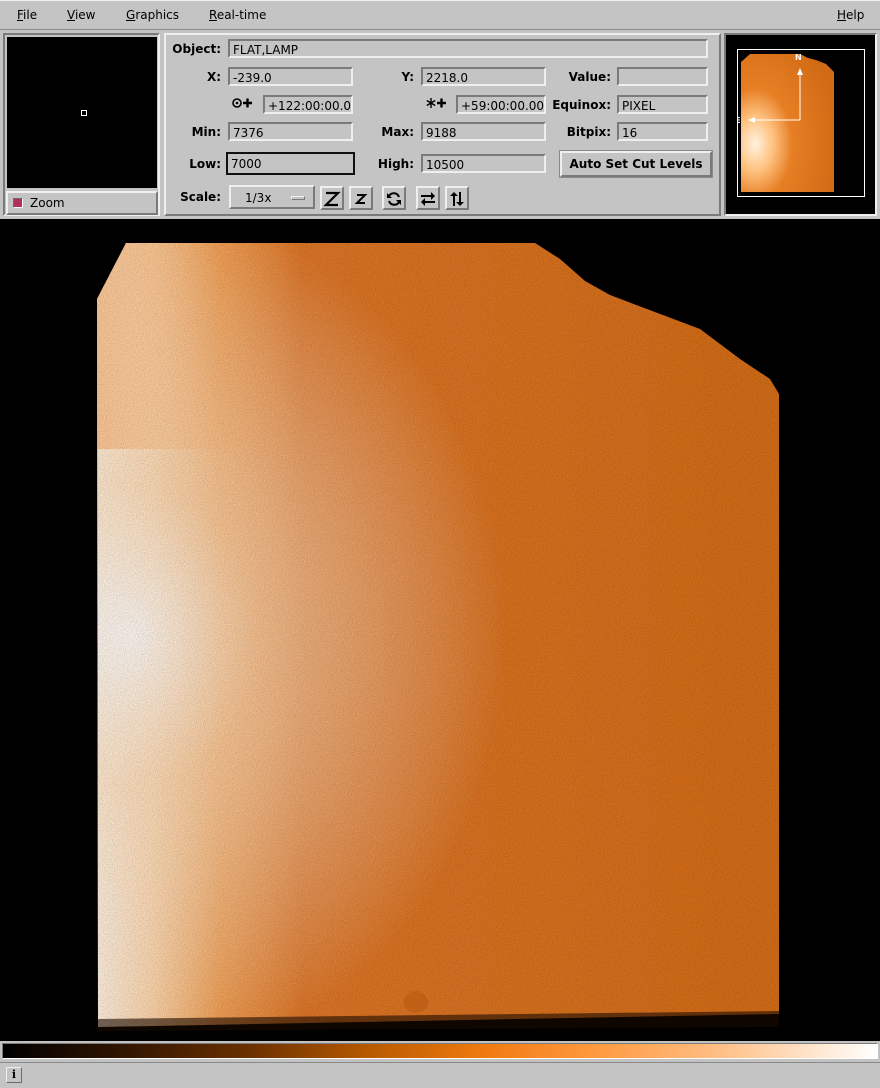  What do you see at coordinates (196, 49) in the screenshot?
I see `object-label: Object:` at bounding box center [196, 49].